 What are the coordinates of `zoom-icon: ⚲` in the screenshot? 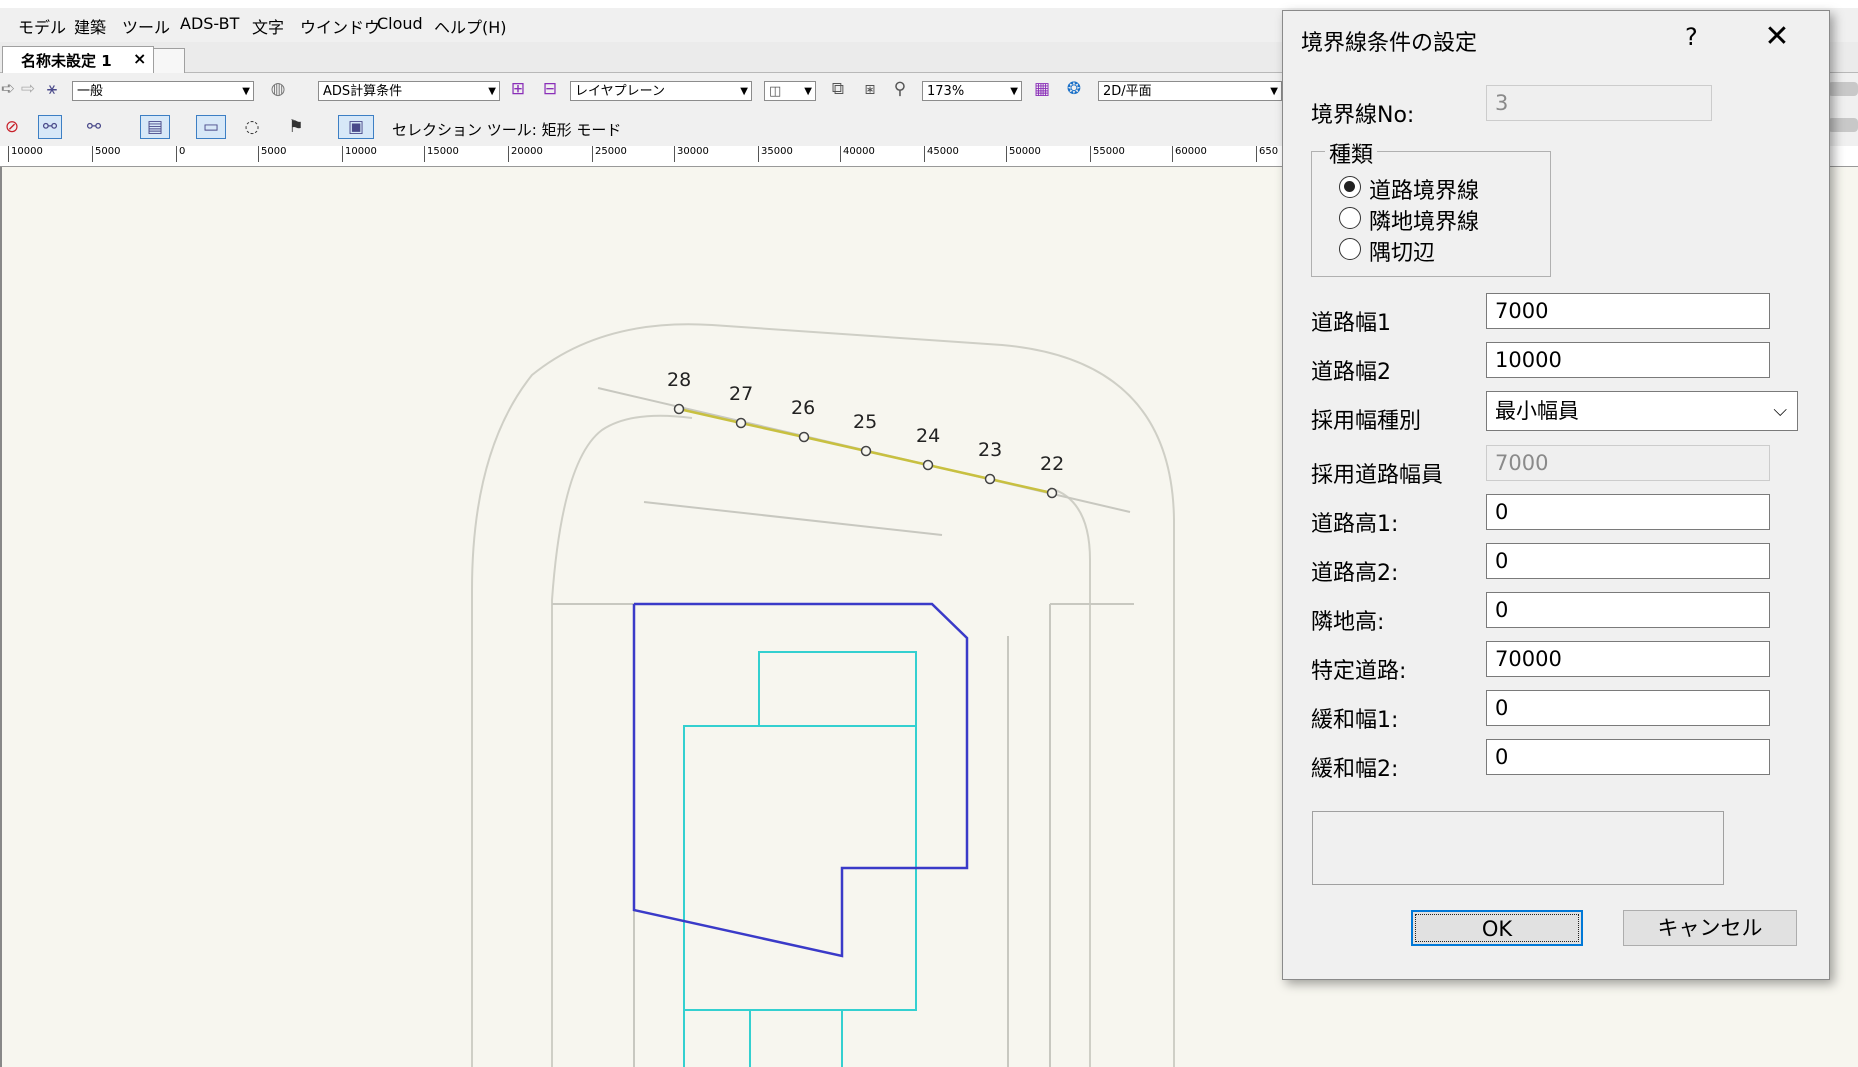 It's located at (900, 89).